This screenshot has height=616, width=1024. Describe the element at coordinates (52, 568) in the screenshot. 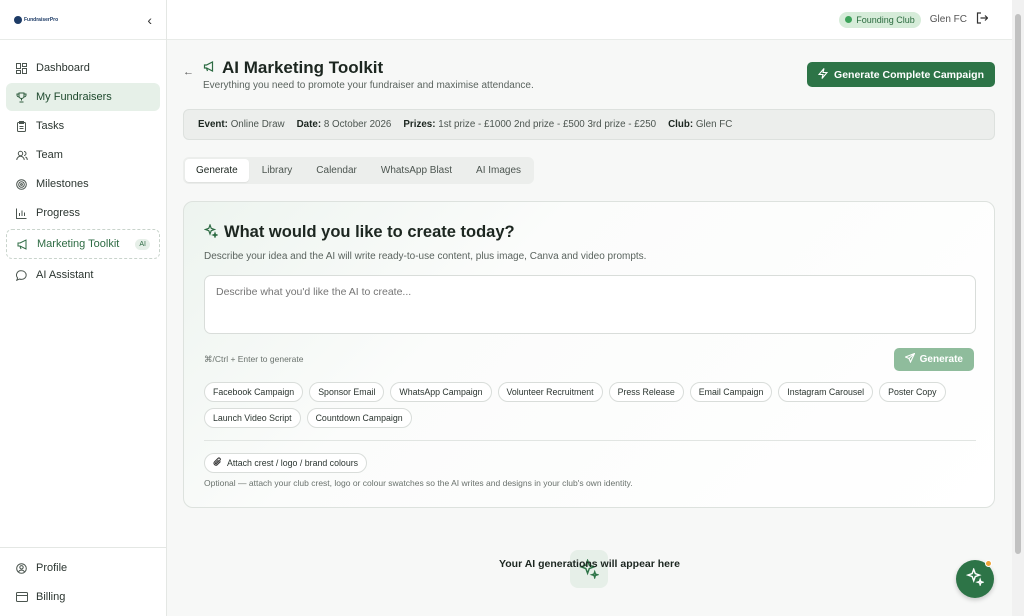

I see `sidebar-item-label: Profile` at that location.